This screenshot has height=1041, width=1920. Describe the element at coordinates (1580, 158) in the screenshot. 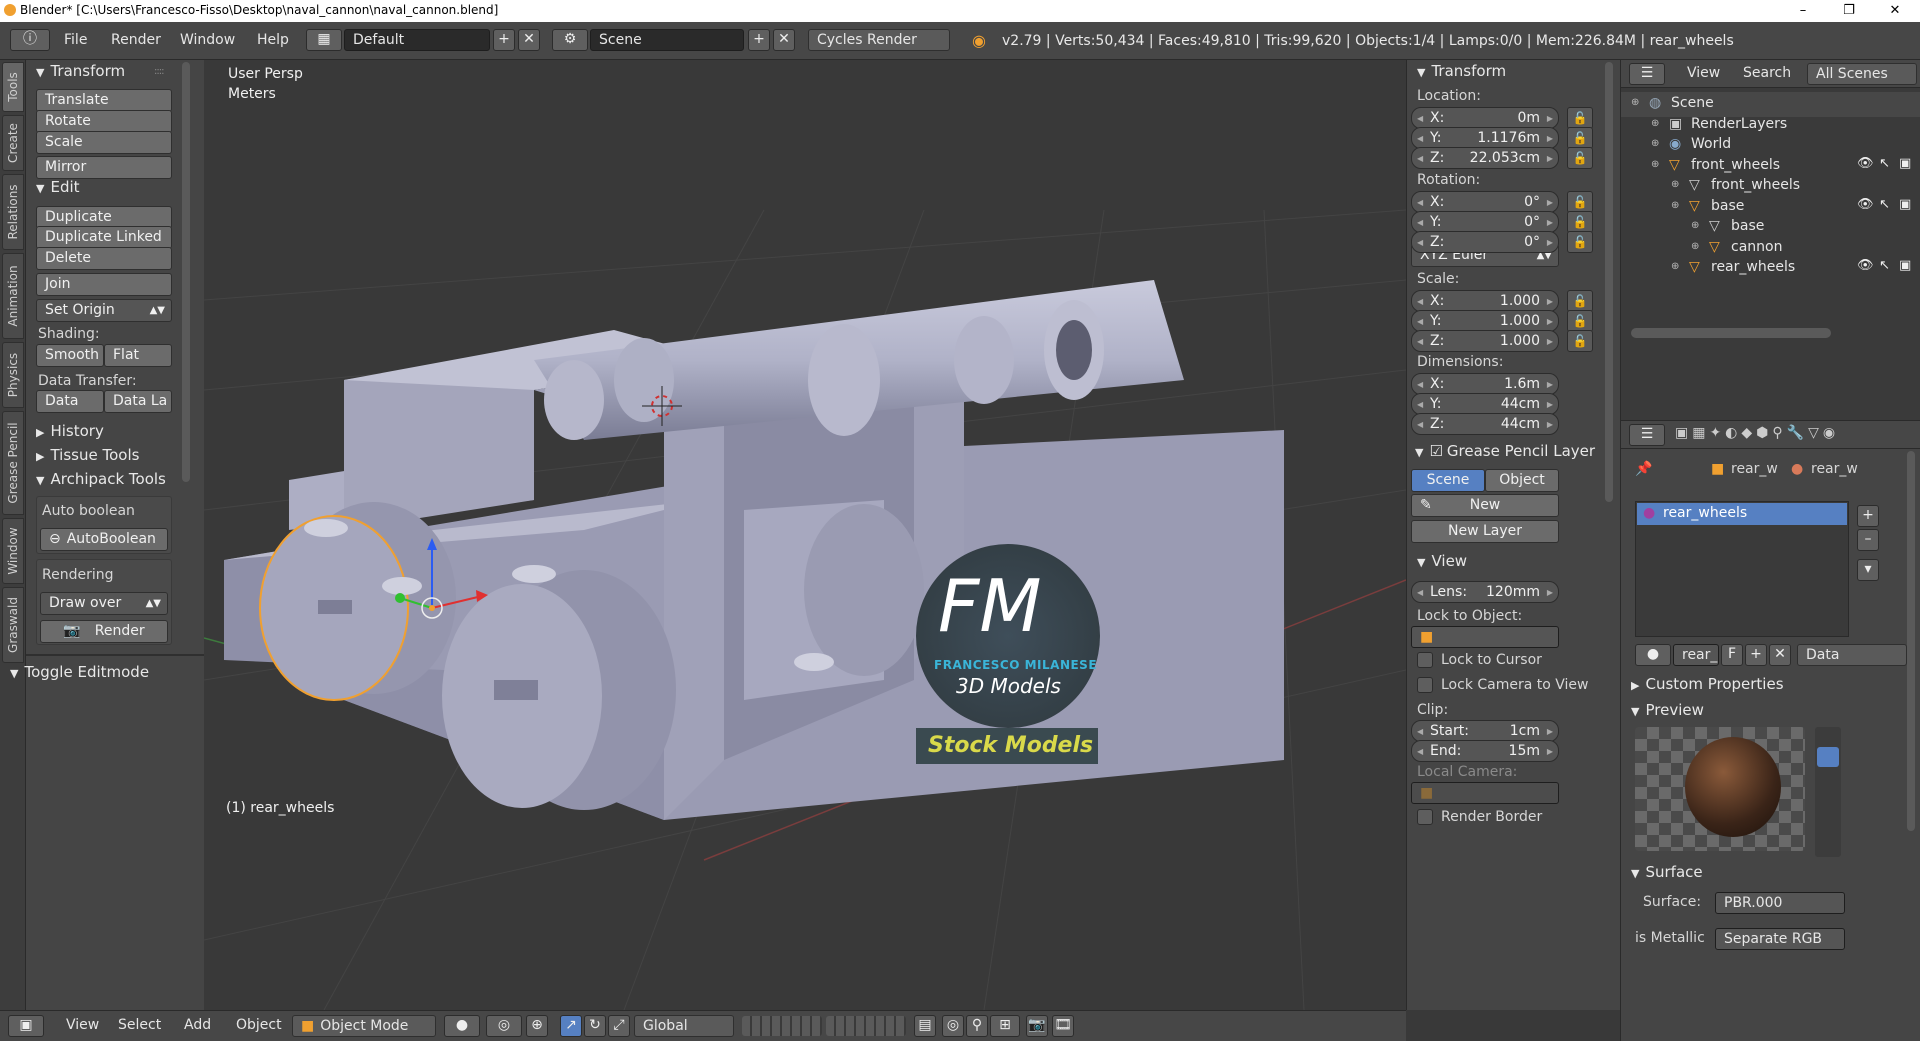

I see `location-z-lock-icon: 🔓` at that location.